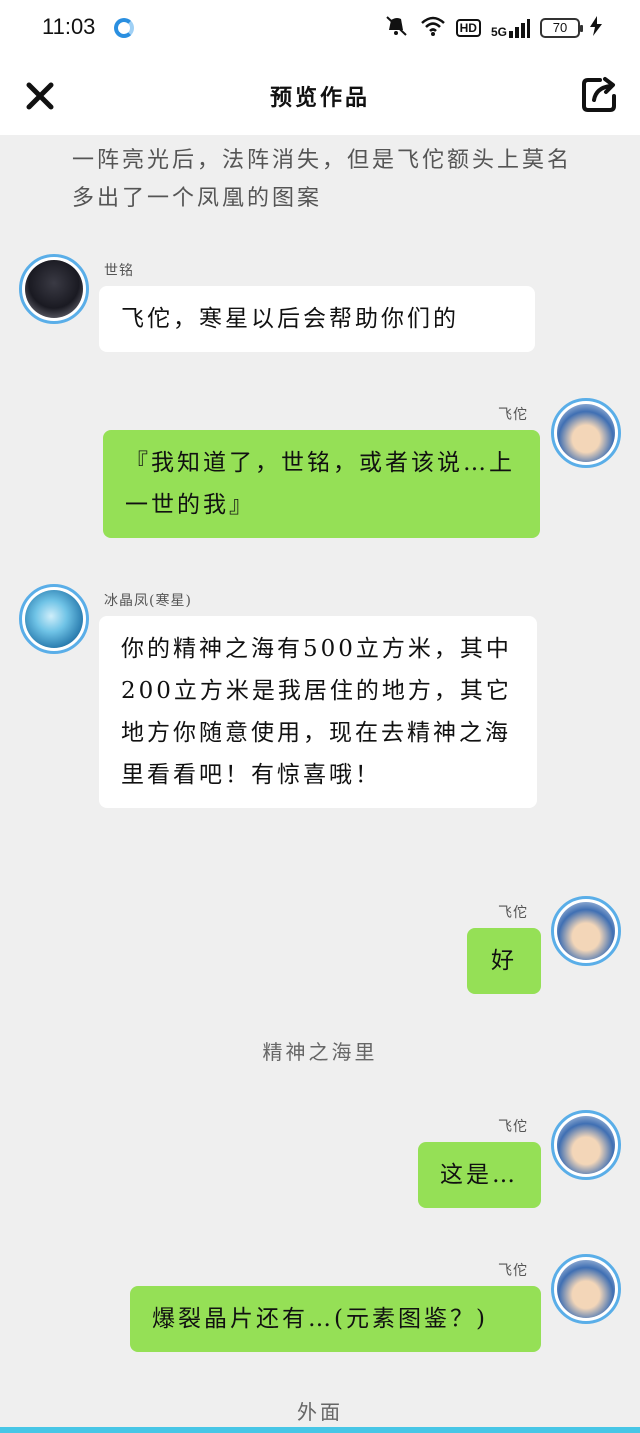 The width and height of the screenshot is (640, 1433). What do you see at coordinates (322, 179) in the screenshot?
I see `narration-text: 一阵亮光后，法阵消失，但是飞佗额头上莫名多出了一个凤凰的图案` at bounding box center [322, 179].